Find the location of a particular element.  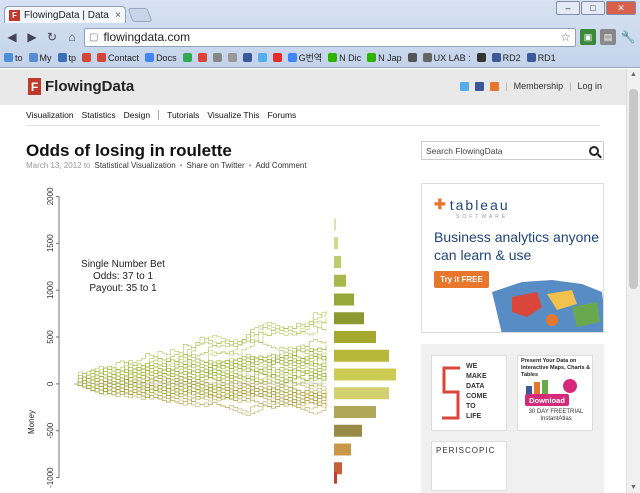

scroll-down-icon: ▼ is located at coordinates (633, 487).